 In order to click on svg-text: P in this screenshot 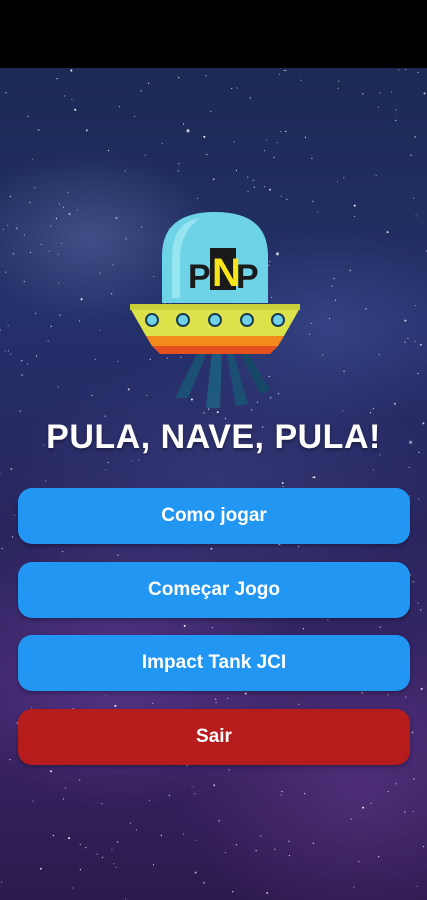, I will do `click(247, 277)`.